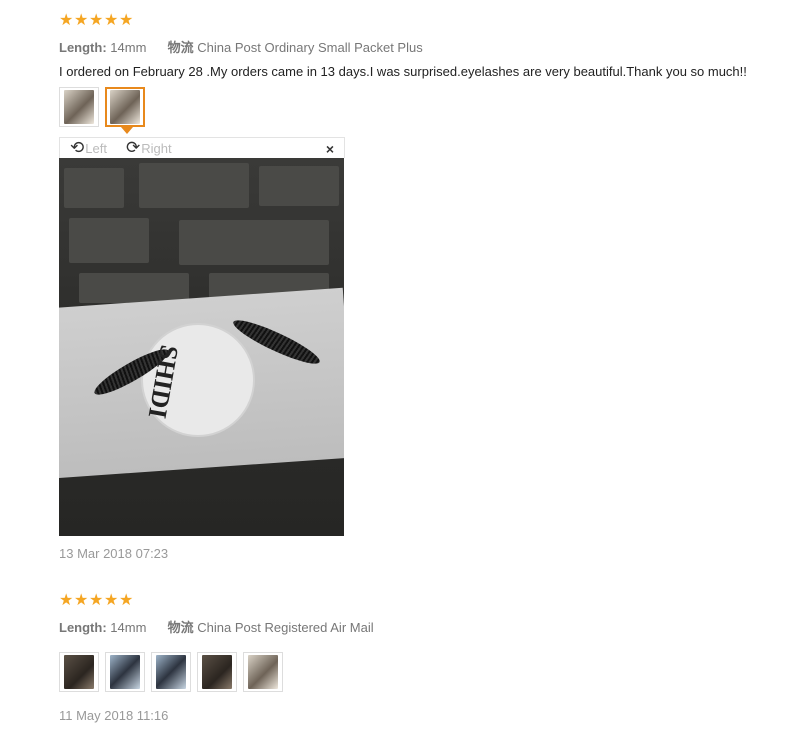  I want to click on rotate-right-label: Right, so click(156, 148).